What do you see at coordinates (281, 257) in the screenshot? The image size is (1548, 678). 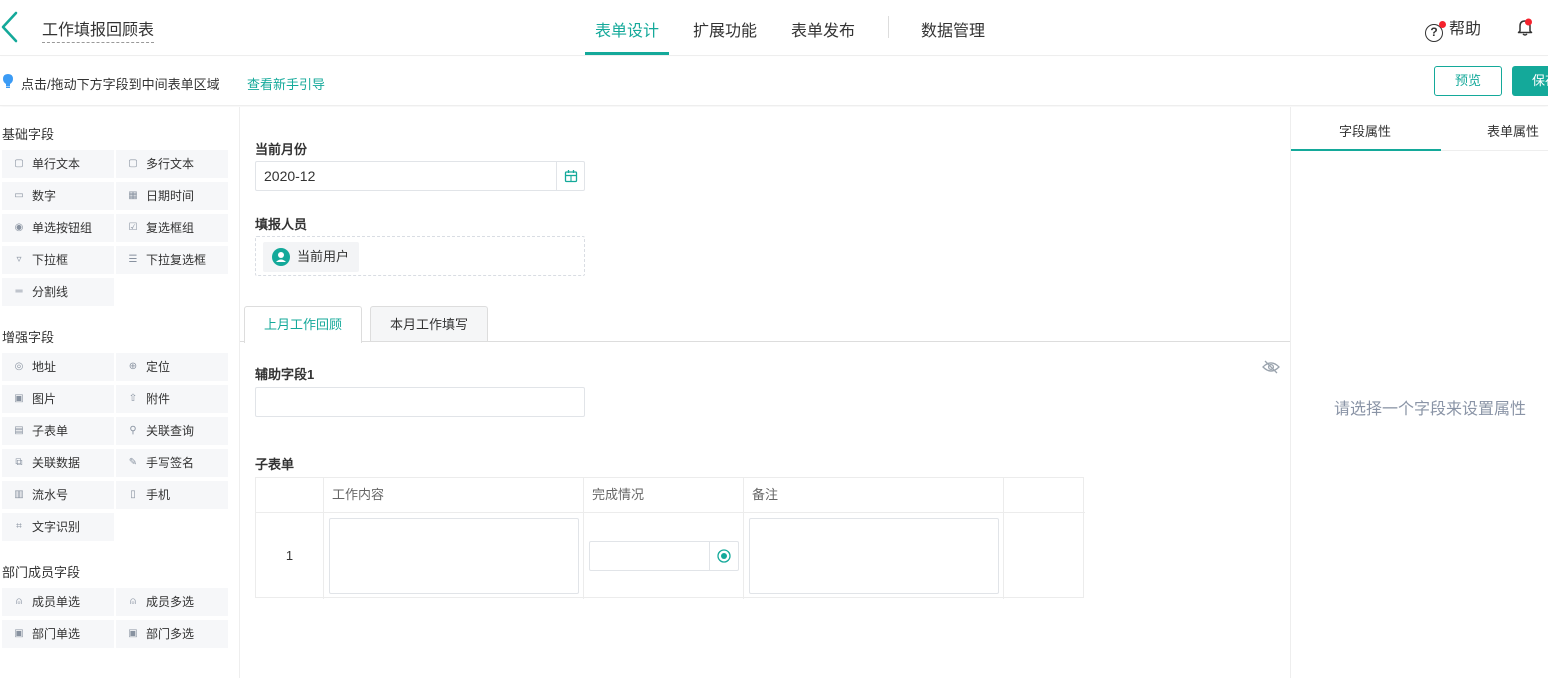 I see `user-avatar-icon` at bounding box center [281, 257].